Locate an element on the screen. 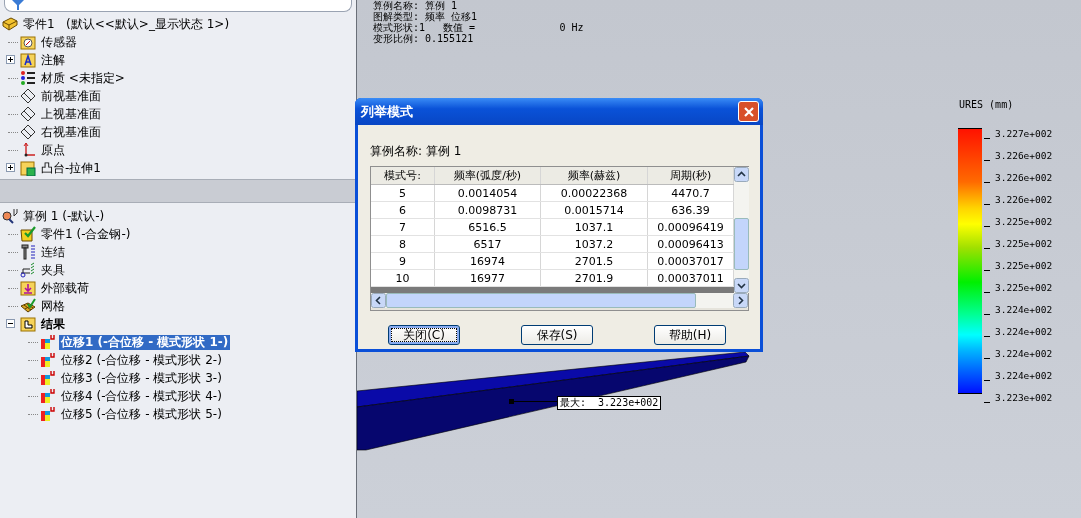 This screenshot has height=518, width=1081. tree-item: 上视基准面 is located at coordinates (71, 114).